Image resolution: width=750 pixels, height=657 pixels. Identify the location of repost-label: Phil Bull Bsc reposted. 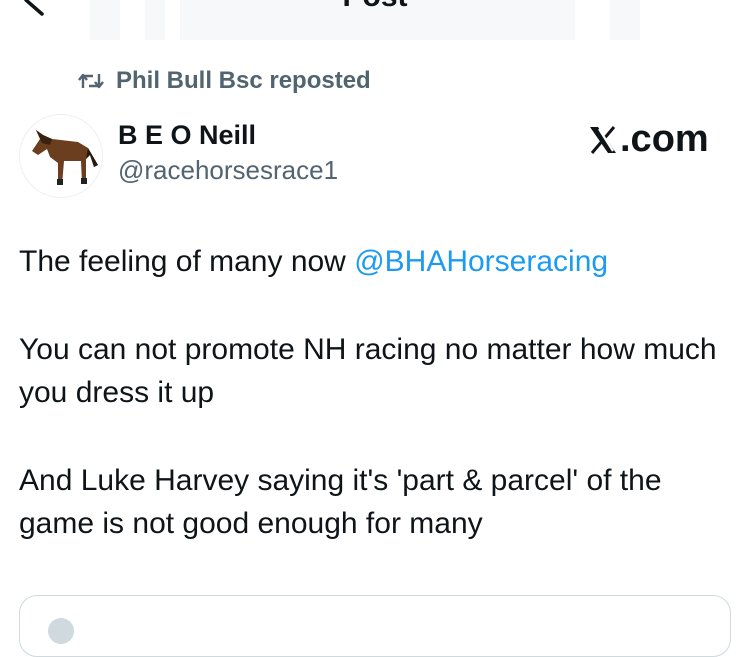
(243, 80).